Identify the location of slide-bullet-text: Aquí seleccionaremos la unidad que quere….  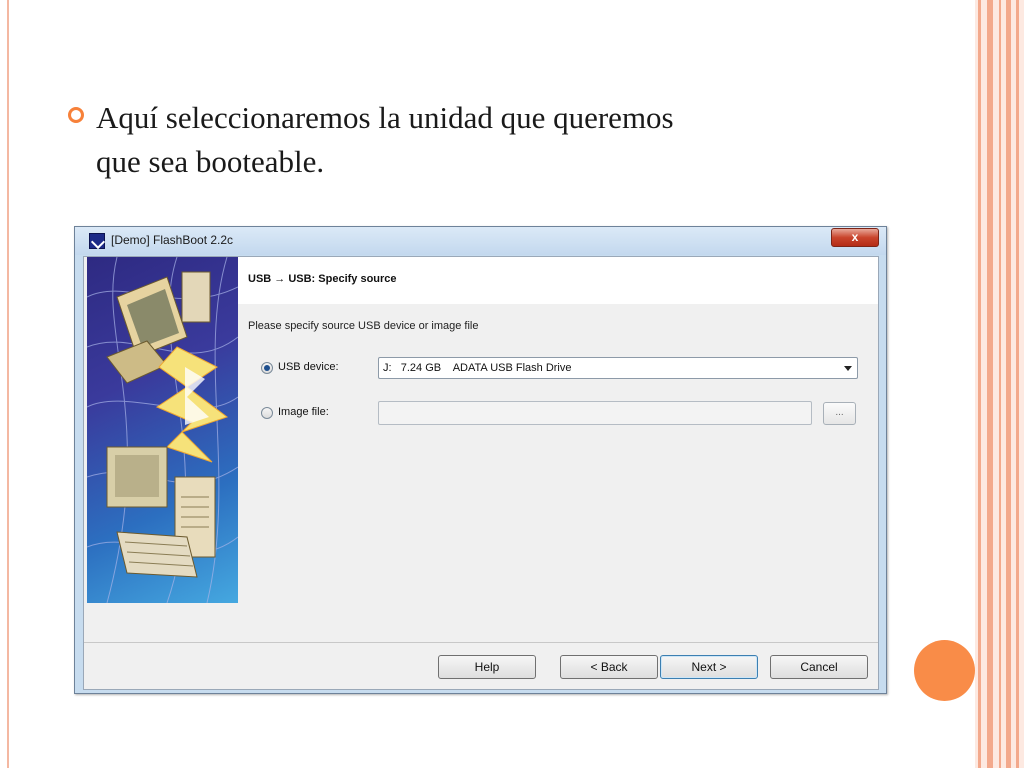
(385, 139).